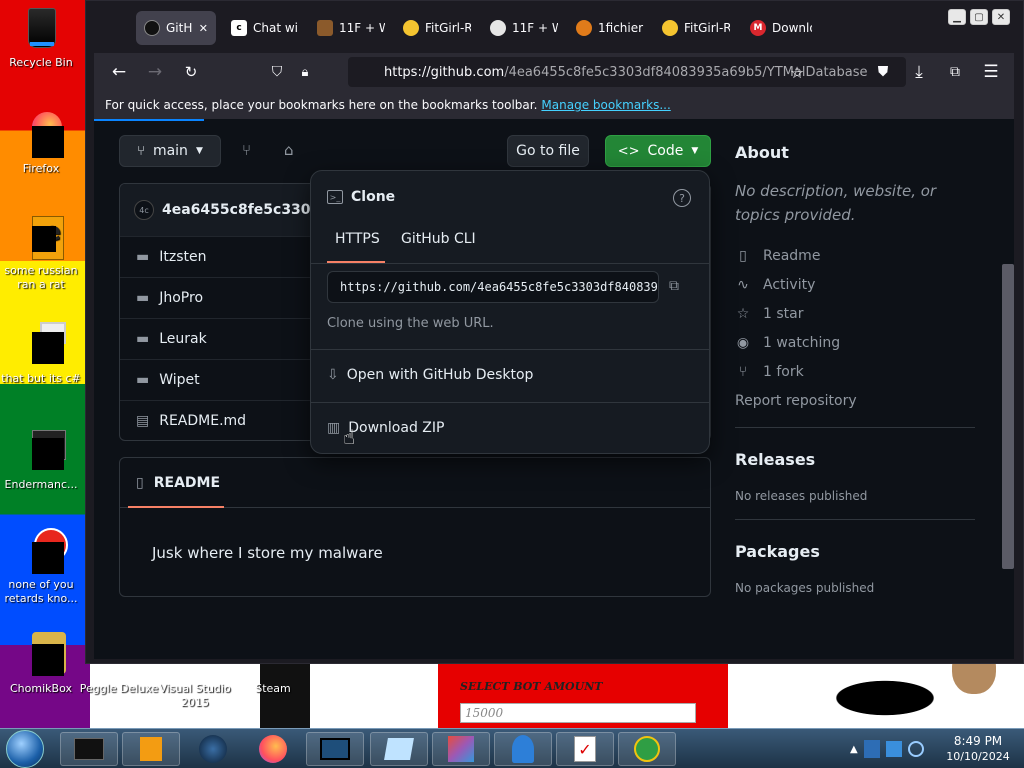  What do you see at coordinates (151, 749) in the screenshot?
I see `taskbar-app-media` at bounding box center [151, 749].